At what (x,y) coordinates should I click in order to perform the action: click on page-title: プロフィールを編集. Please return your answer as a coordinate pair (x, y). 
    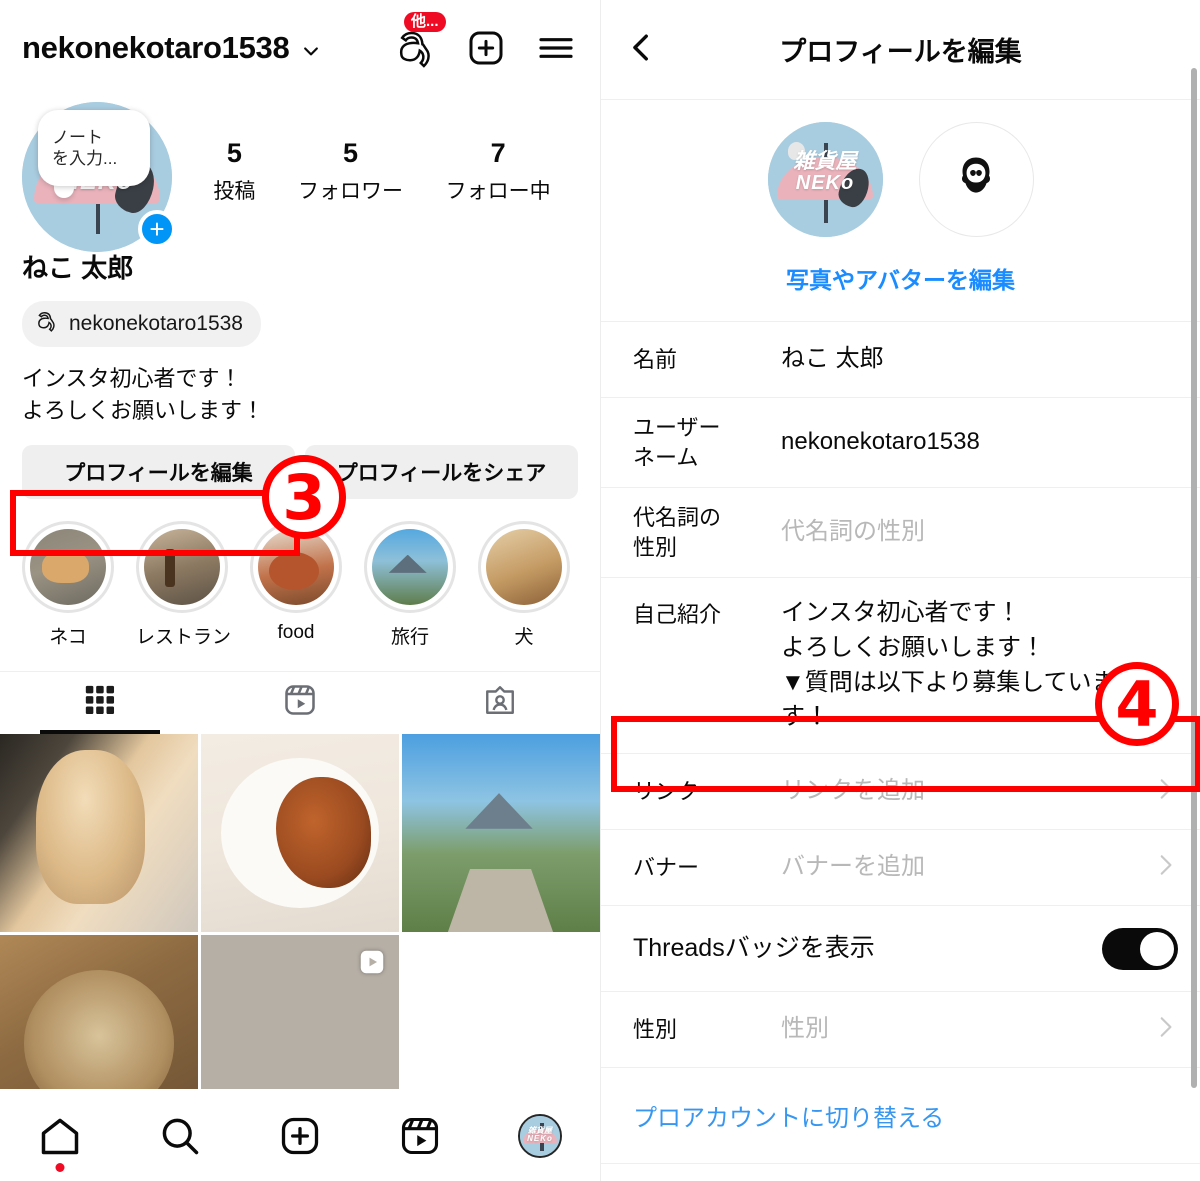
    Looking at the image, I should click on (900, 52).